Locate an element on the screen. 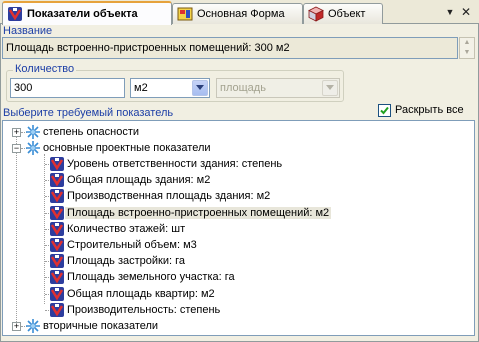 The height and width of the screenshot is (342, 479). tree-item-label: Общая площадь здания: м2 is located at coordinates (139, 180).